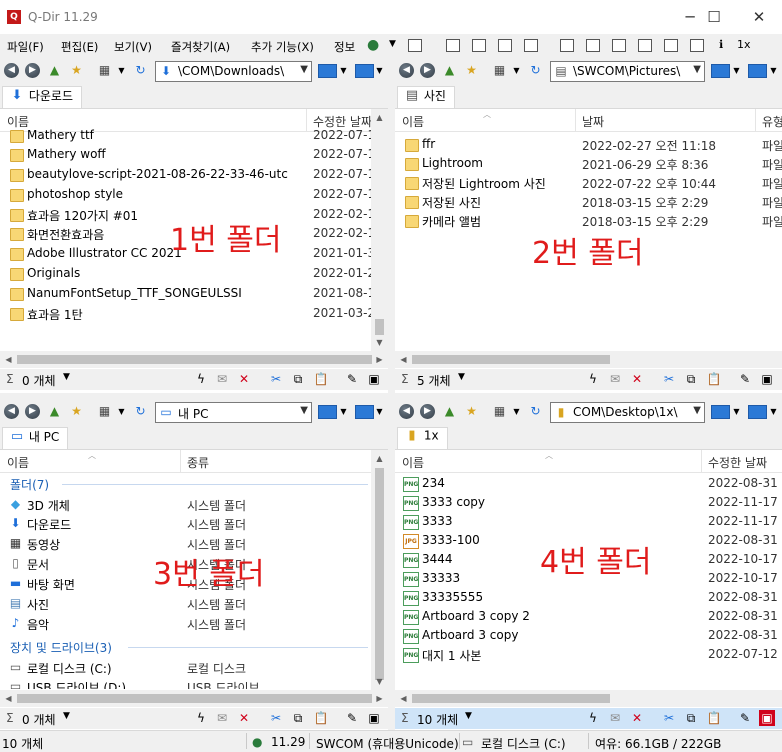 The image size is (782, 752). What do you see at coordinates (434, 380) in the screenshot?
I see `item-count: 5 개체` at bounding box center [434, 380].